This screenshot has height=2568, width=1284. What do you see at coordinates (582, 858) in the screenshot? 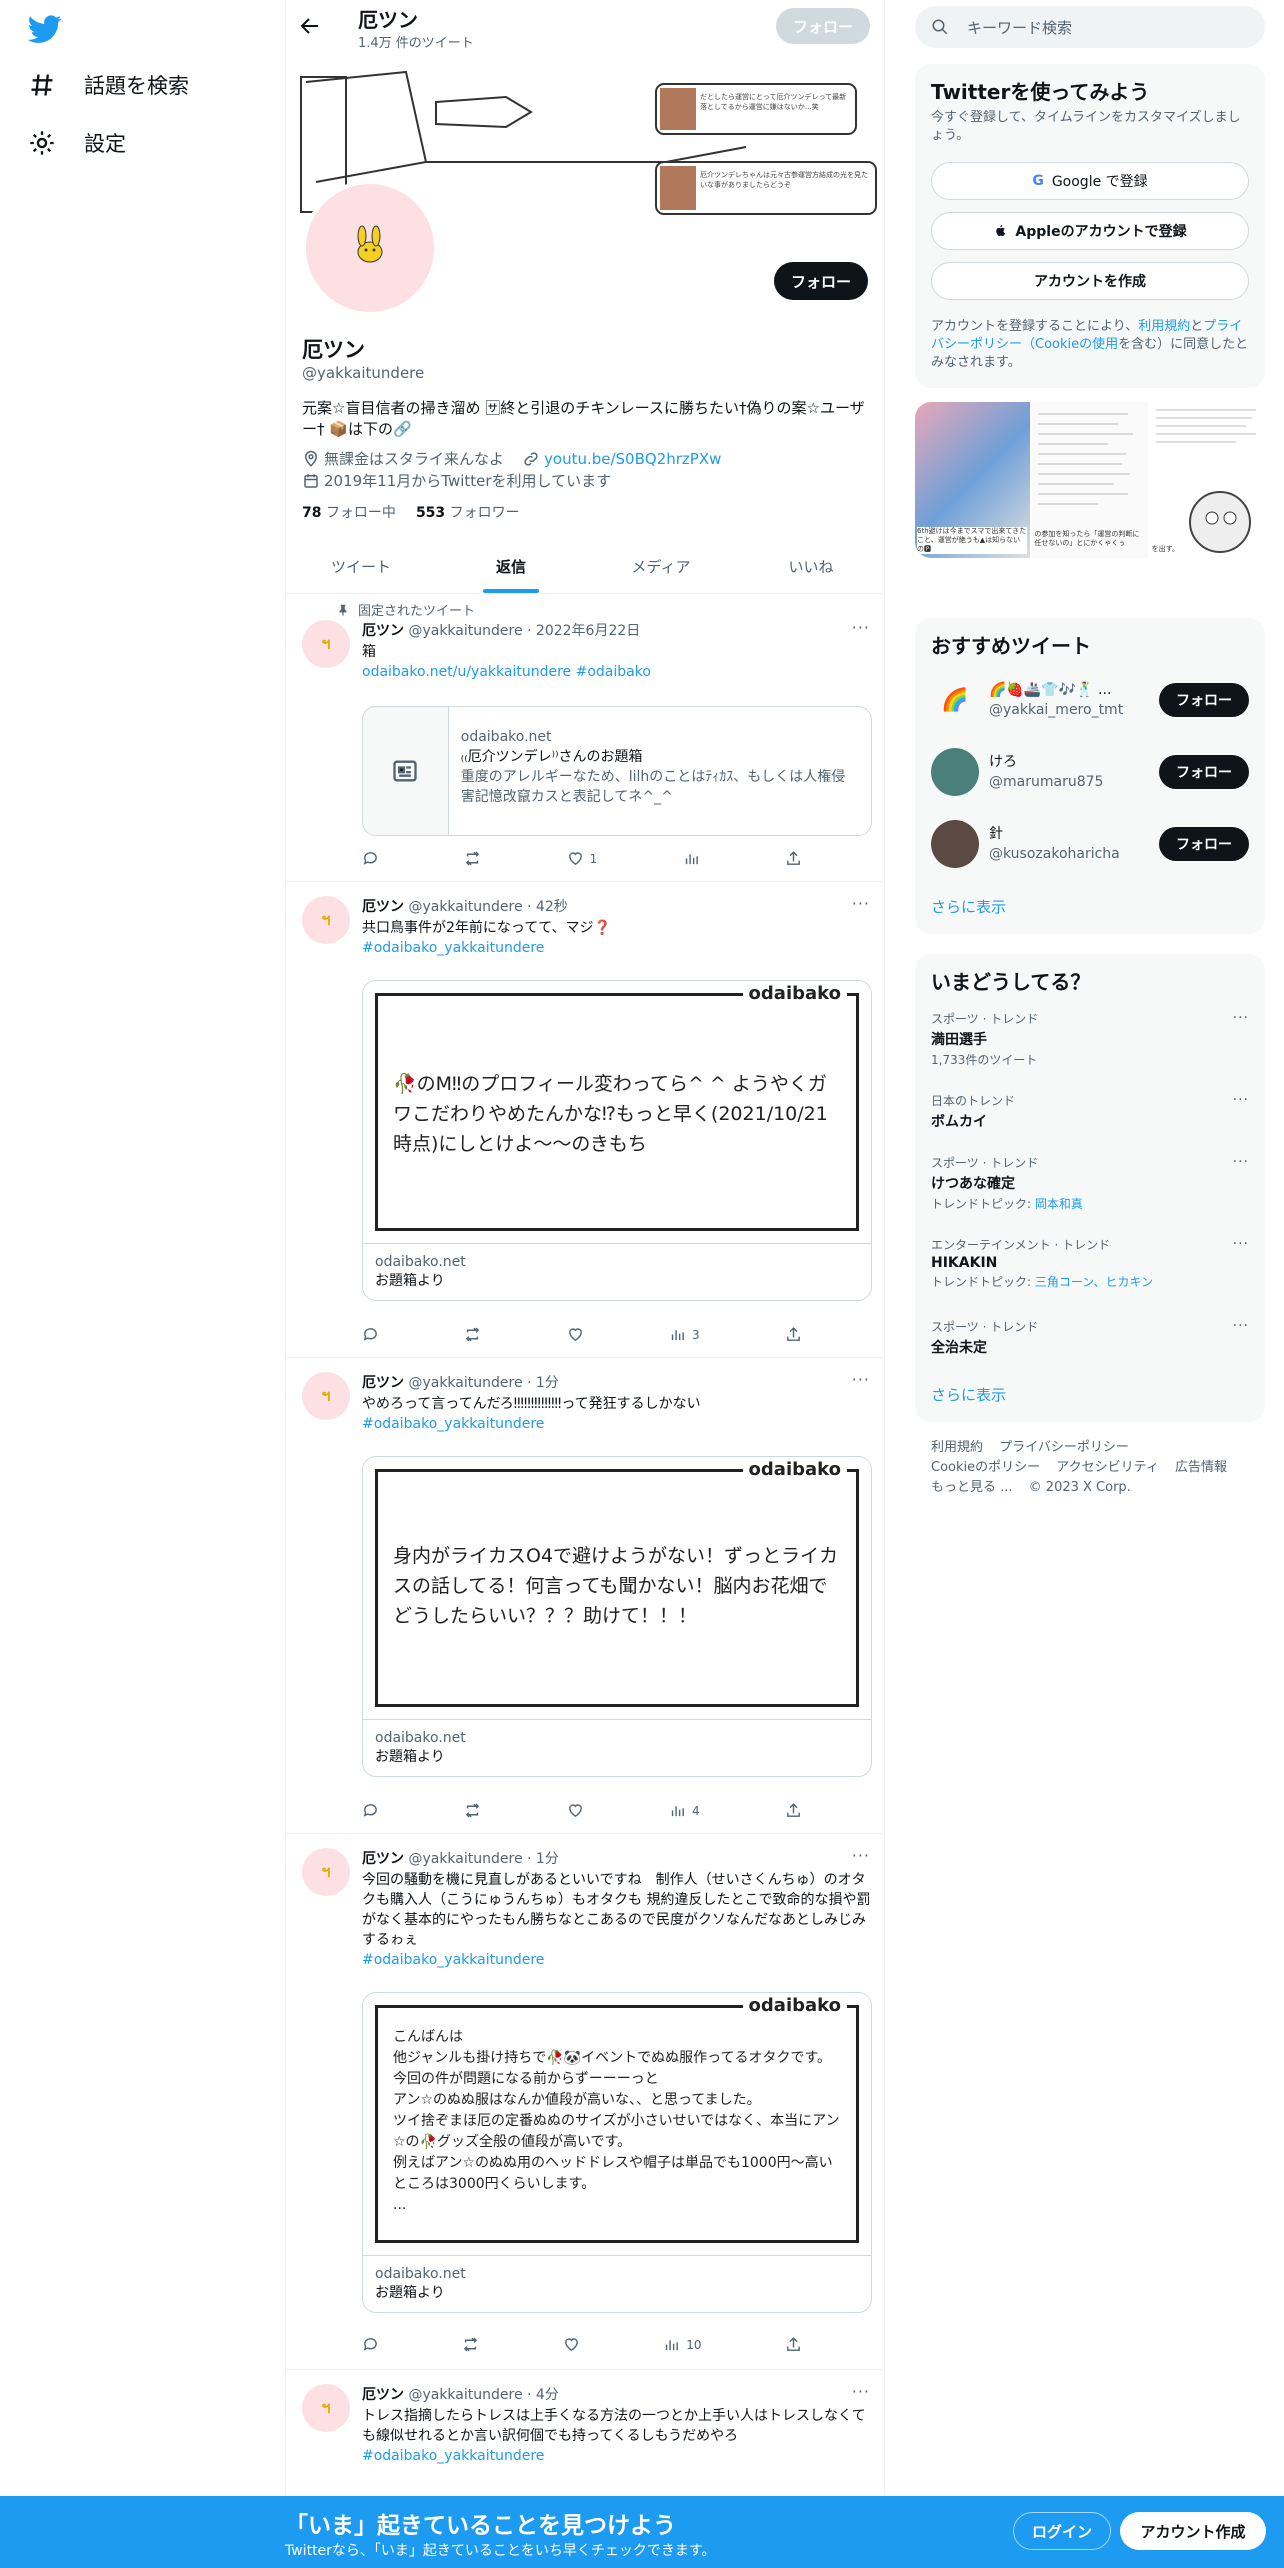
I see `like-button: 1` at bounding box center [582, 858].